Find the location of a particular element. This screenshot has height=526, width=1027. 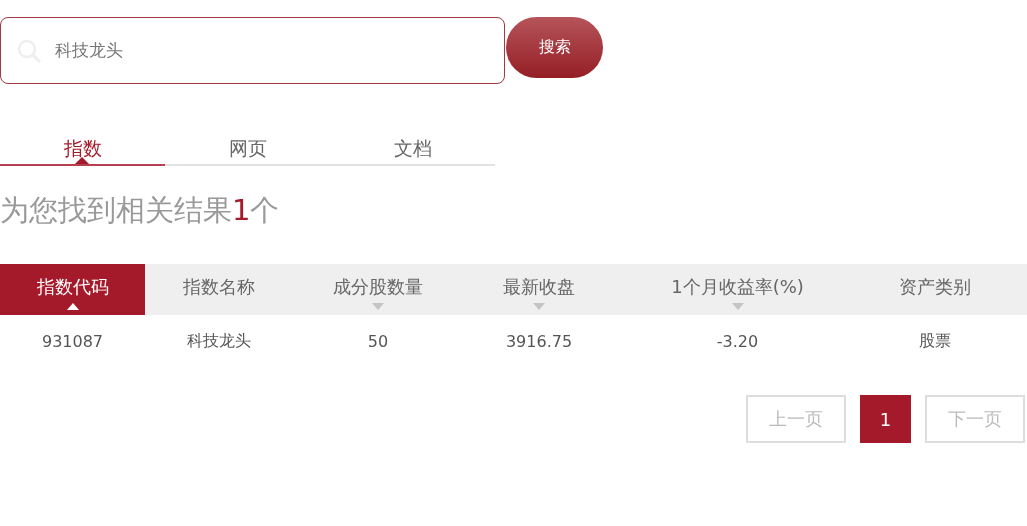

tab: 文档 is located at coordinates (412, 150).